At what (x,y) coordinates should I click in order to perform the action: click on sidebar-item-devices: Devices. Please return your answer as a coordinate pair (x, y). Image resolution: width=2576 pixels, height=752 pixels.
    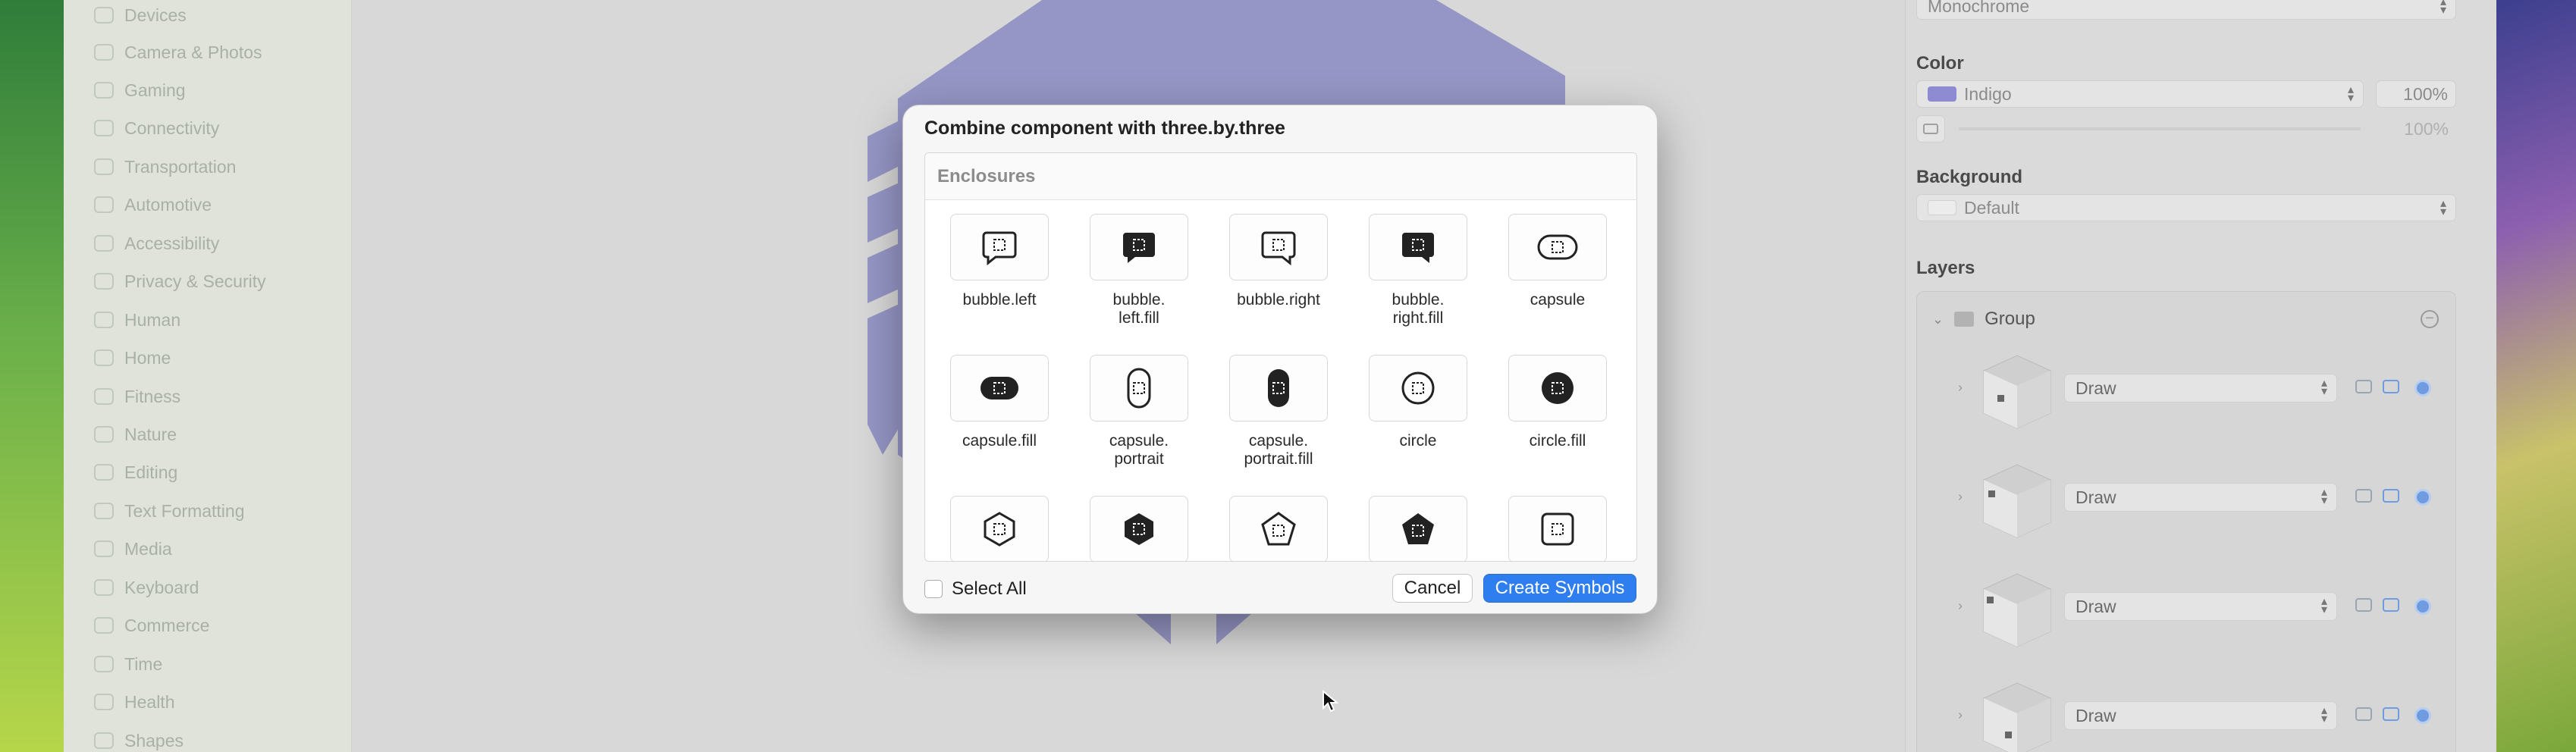
    Looking at the image, I should click on (140, 15).